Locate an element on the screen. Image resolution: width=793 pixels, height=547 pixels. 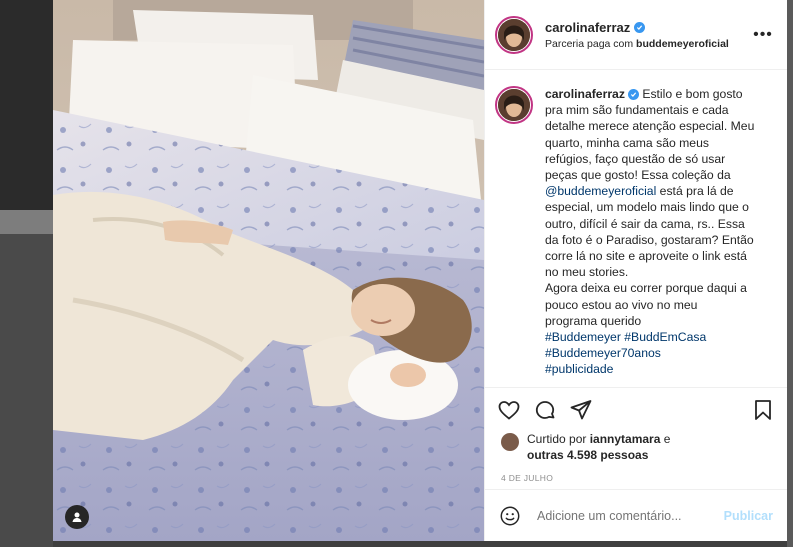
caption-line: está pra lá de is located at coordinates (695, 191).